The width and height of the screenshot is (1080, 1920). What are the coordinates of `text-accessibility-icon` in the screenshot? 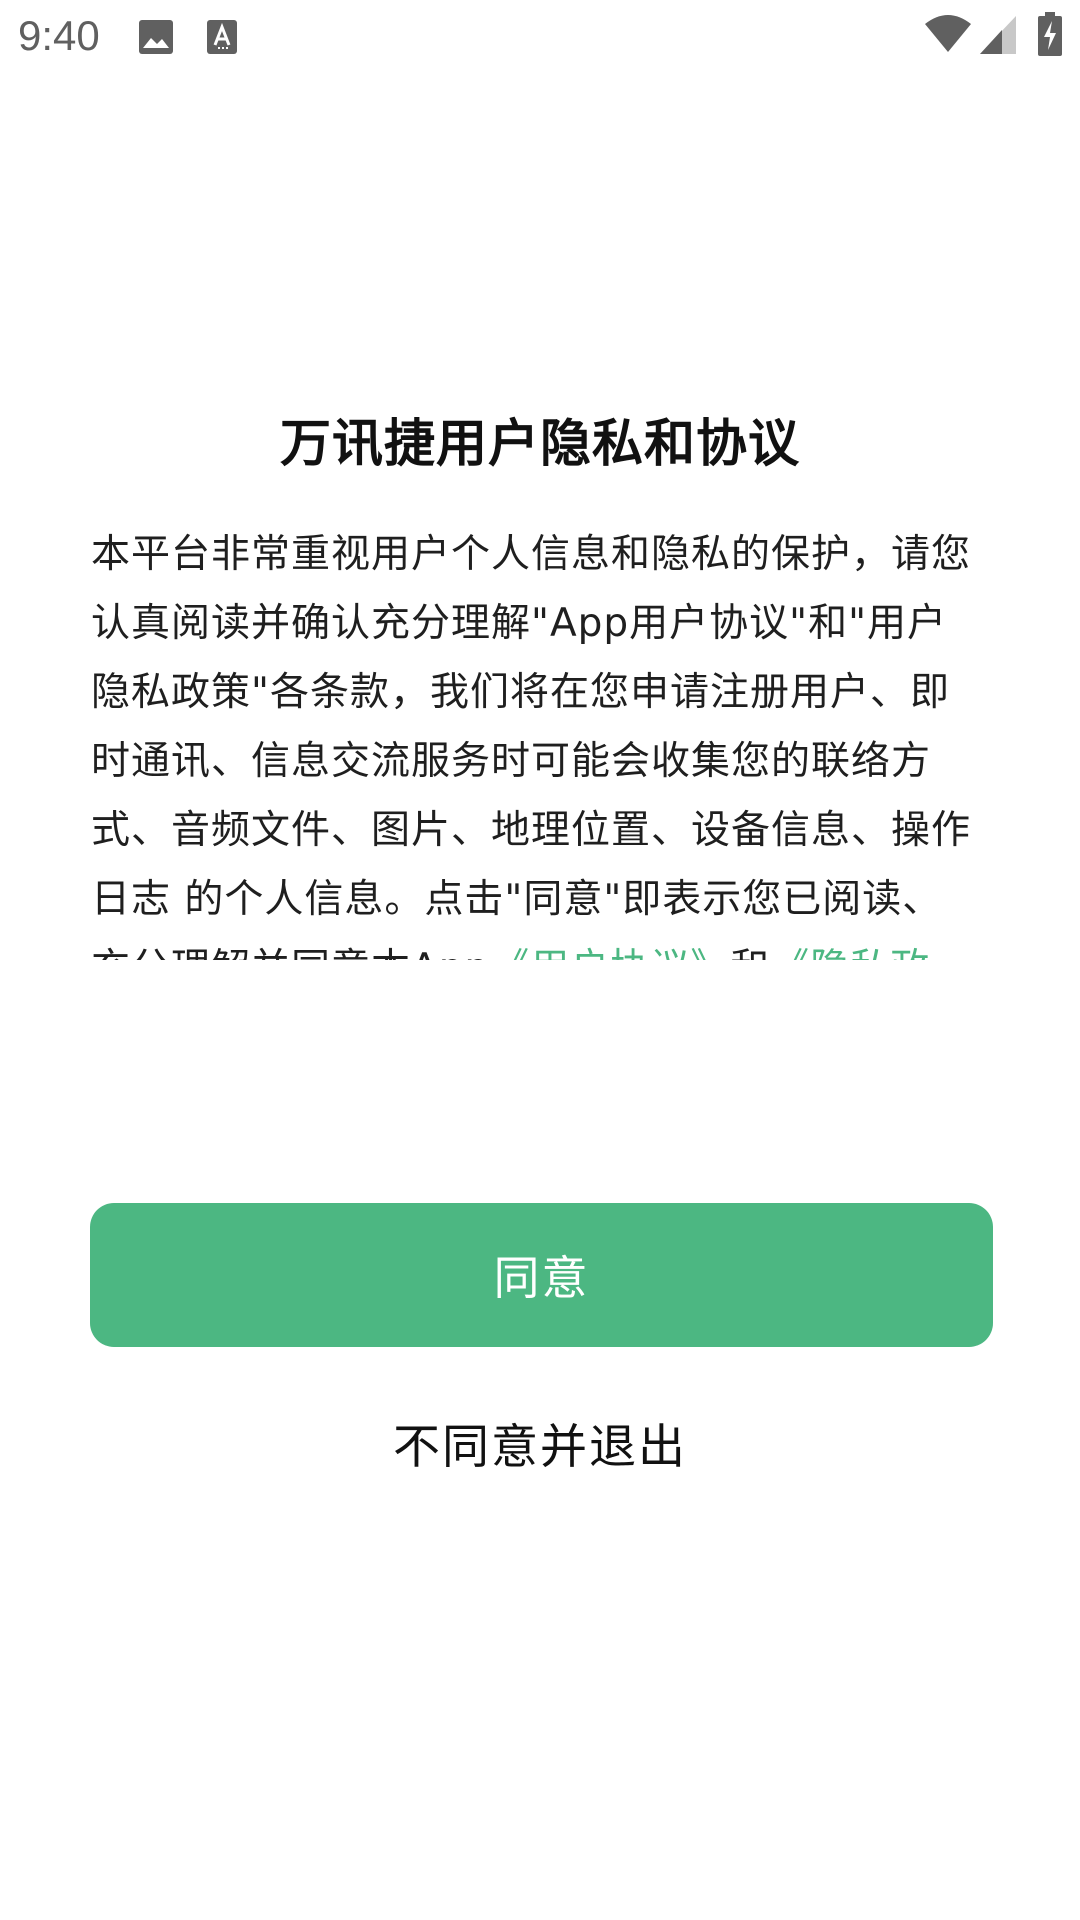 It's located at (222, 39).